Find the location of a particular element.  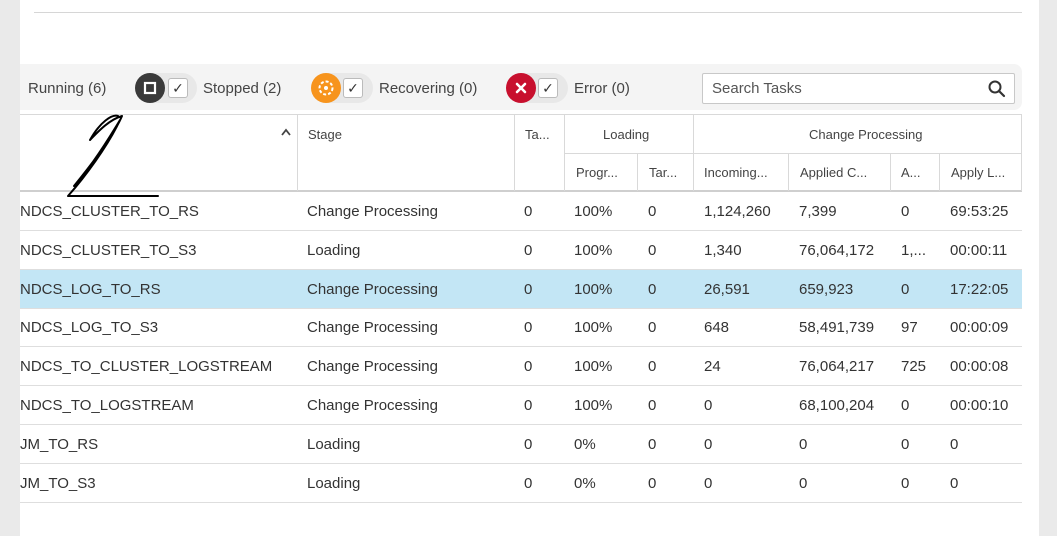

filter-running-label: Running (6) is located at coordinates (67, 88).